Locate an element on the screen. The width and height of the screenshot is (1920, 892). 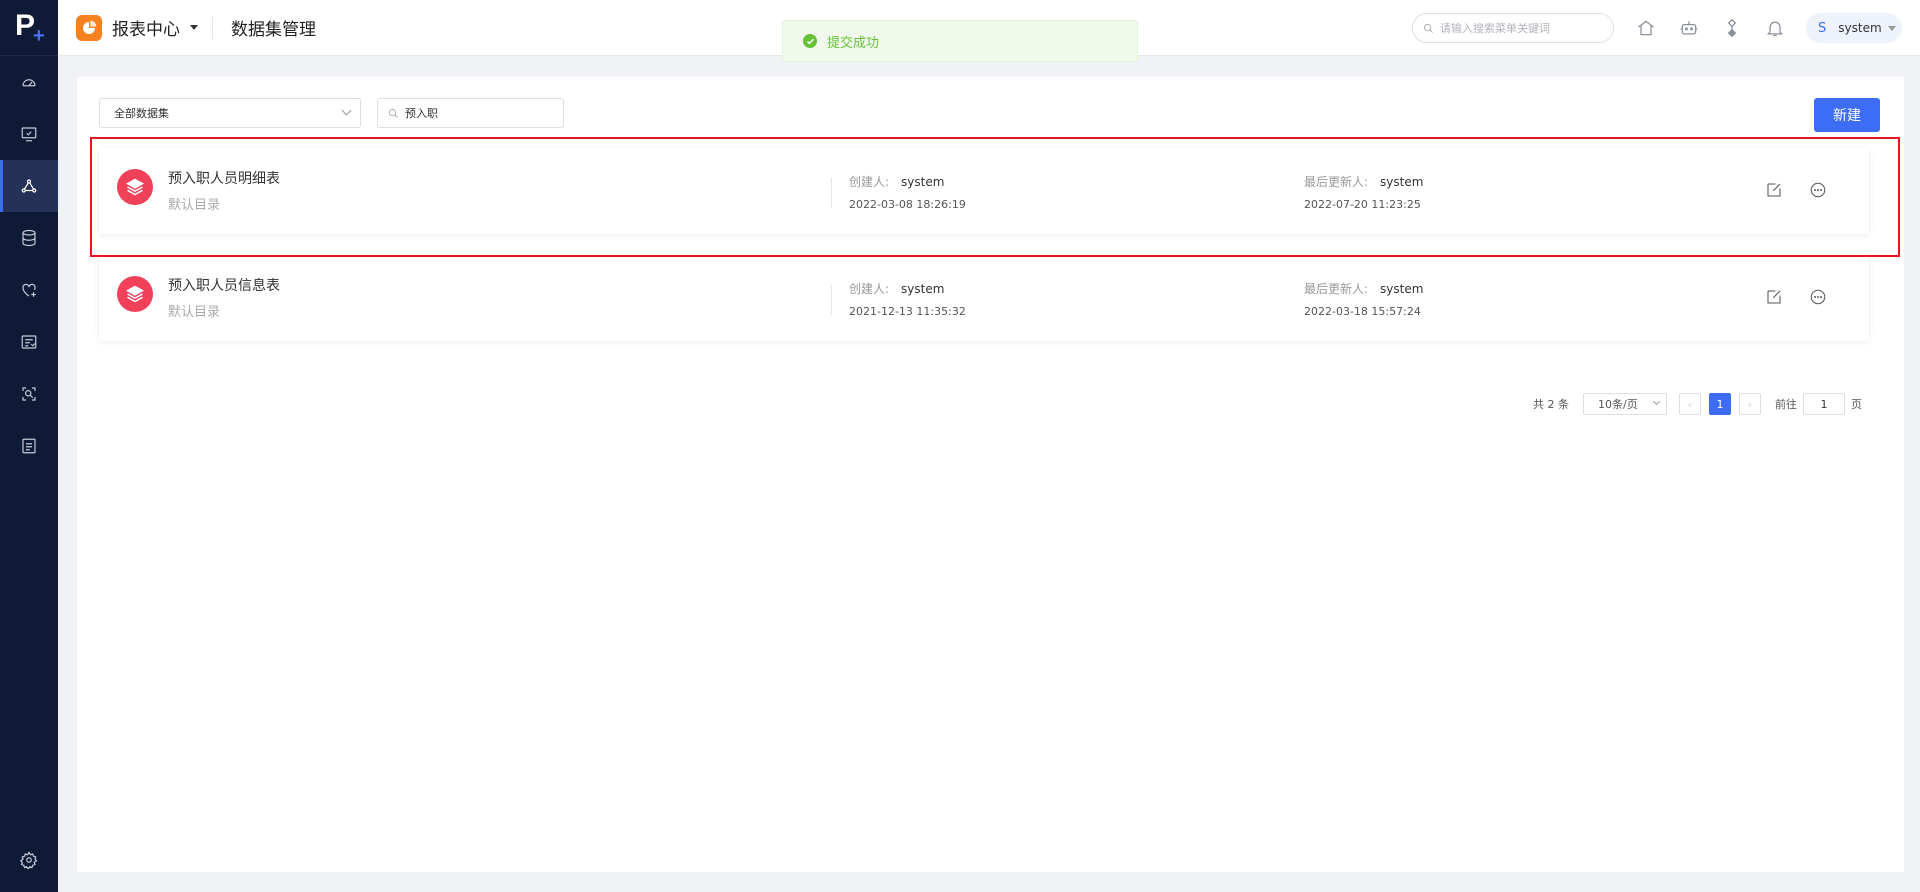
chevron-left-icon: ‹ is located at coordinates (1690, 404).